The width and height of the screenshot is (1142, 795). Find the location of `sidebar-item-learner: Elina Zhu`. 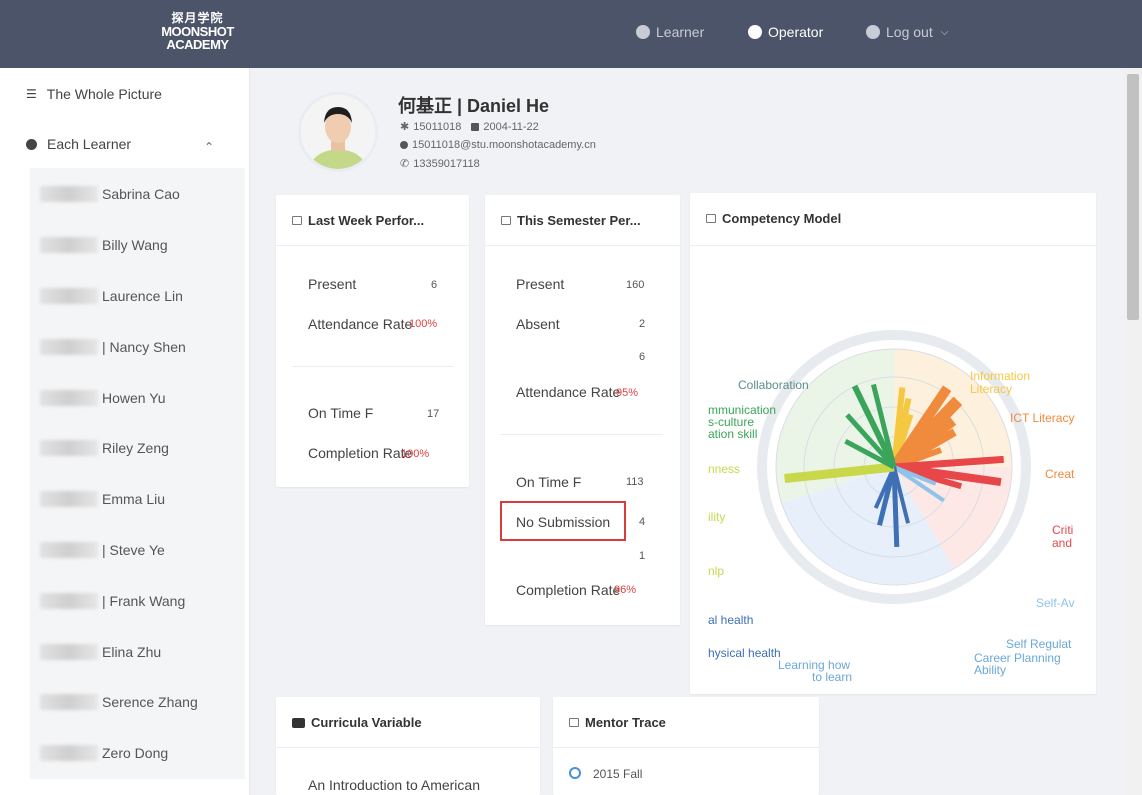

sidebar-item-learner: Elina Zhu is located at coordinates (100, 652).